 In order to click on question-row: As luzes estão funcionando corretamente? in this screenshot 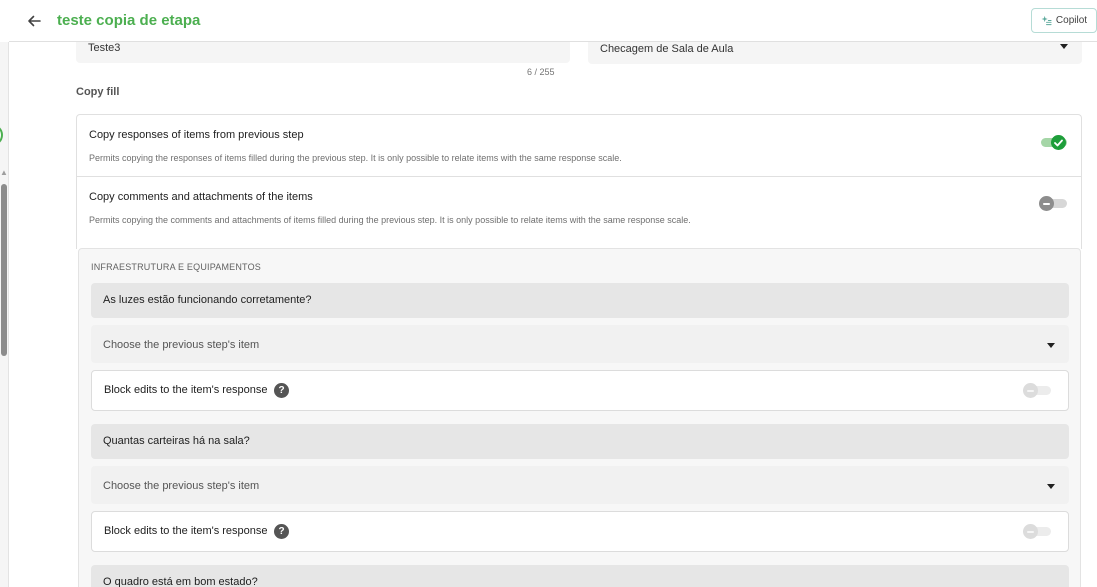, I will do `click(580, 300)`.